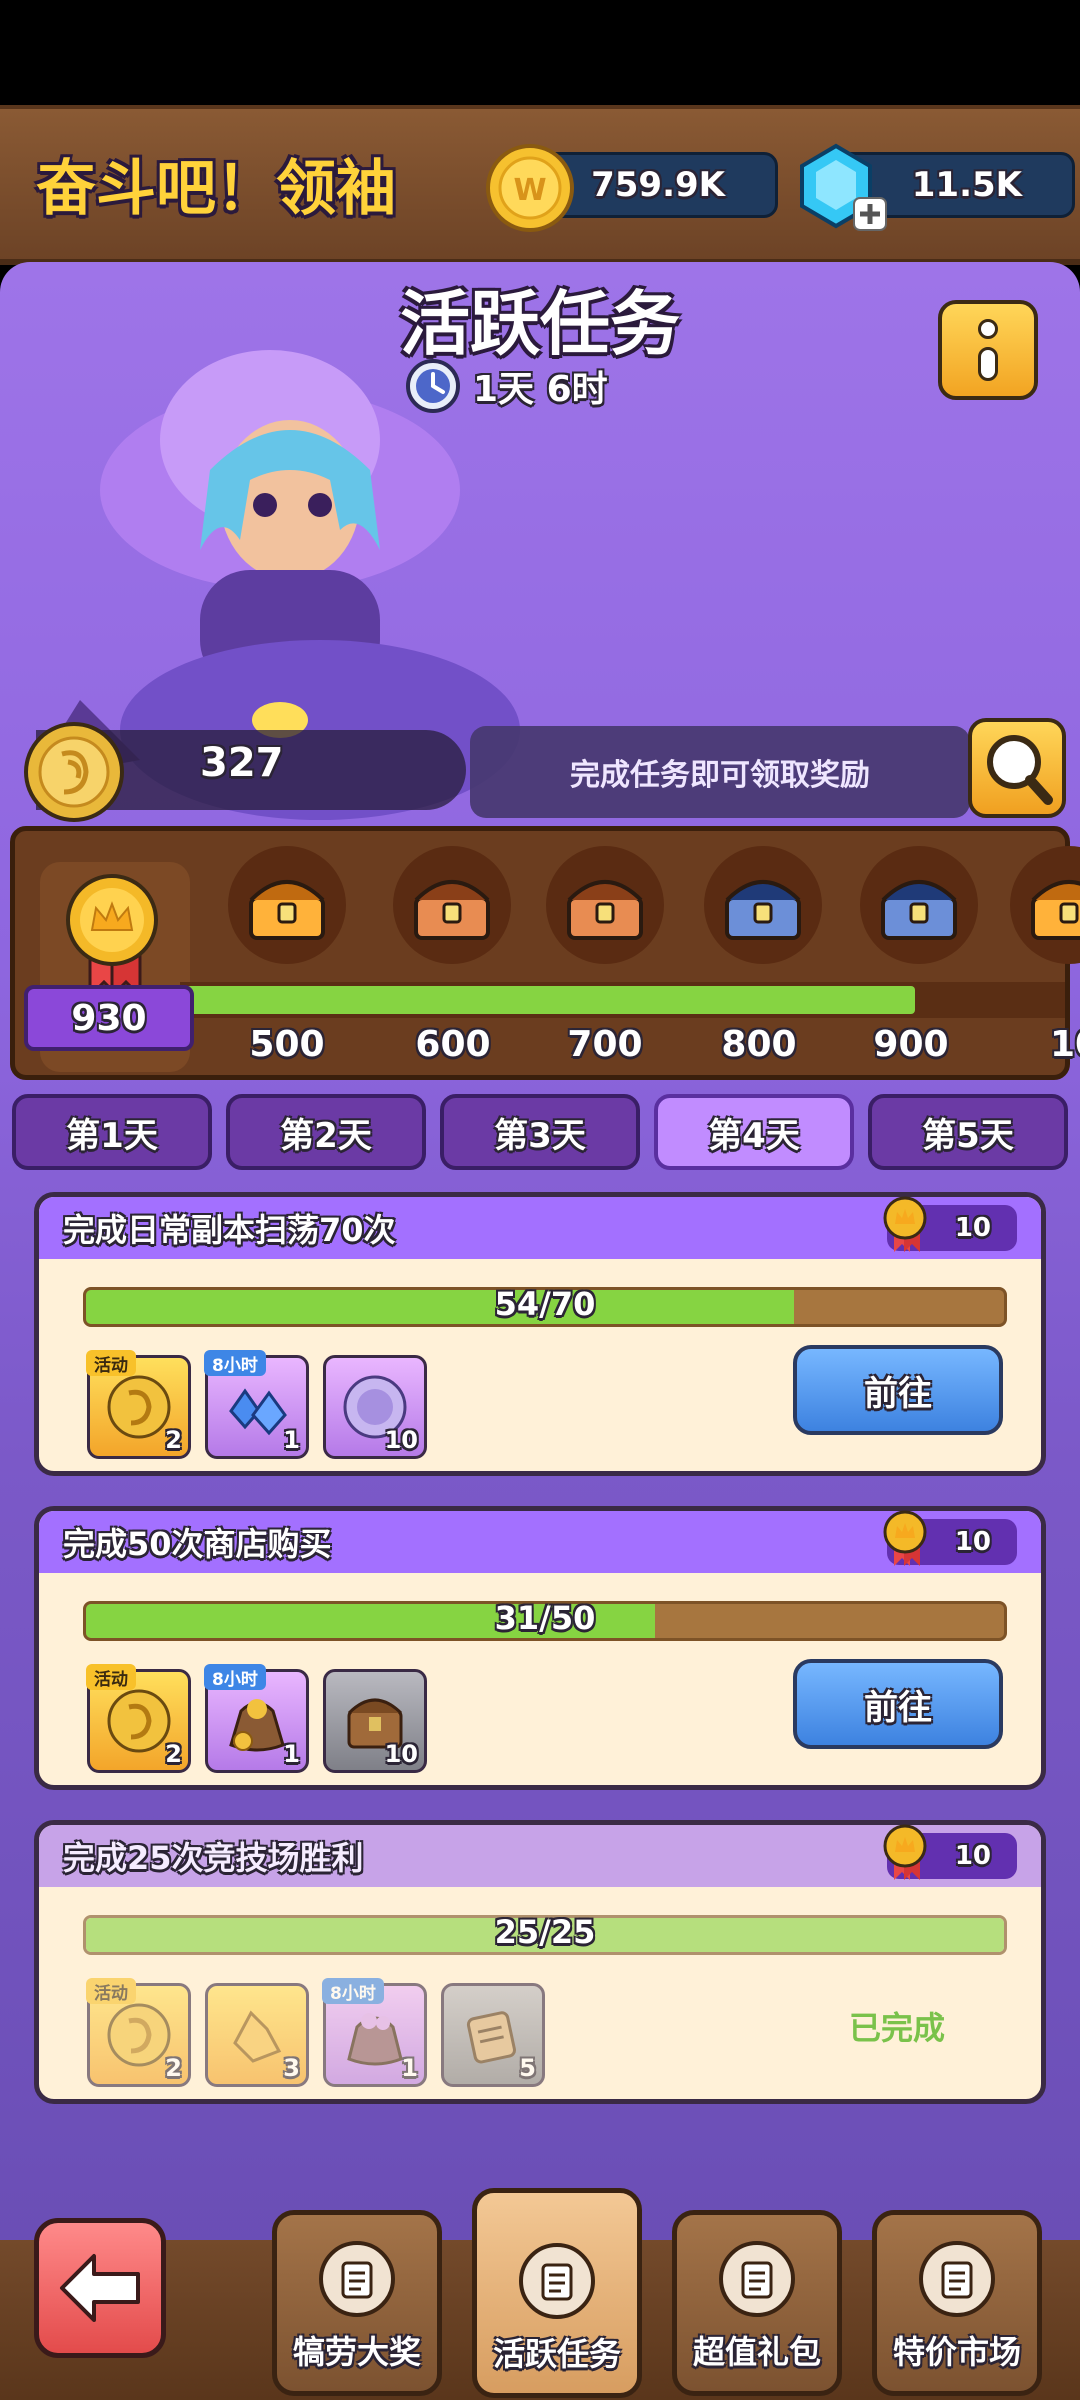 The height and width of the screenshot is (2400, 1080). I want to click on go-button-label: 前往, so click(898, 1707).